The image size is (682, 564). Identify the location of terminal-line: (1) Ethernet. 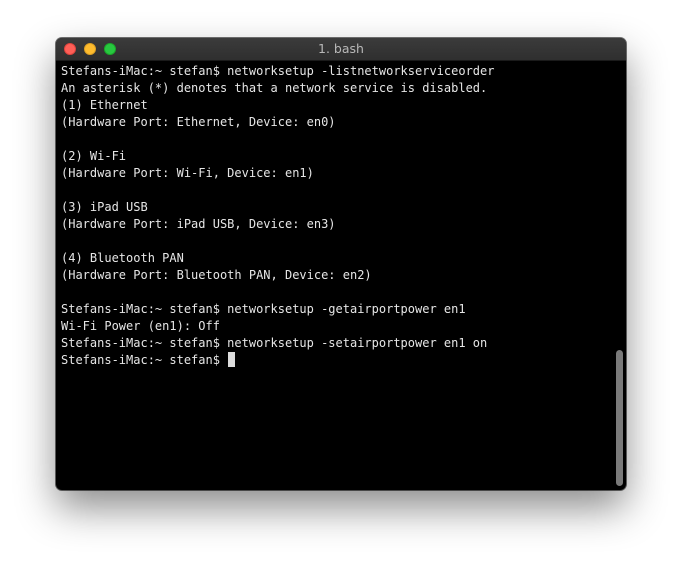
(104, 105).